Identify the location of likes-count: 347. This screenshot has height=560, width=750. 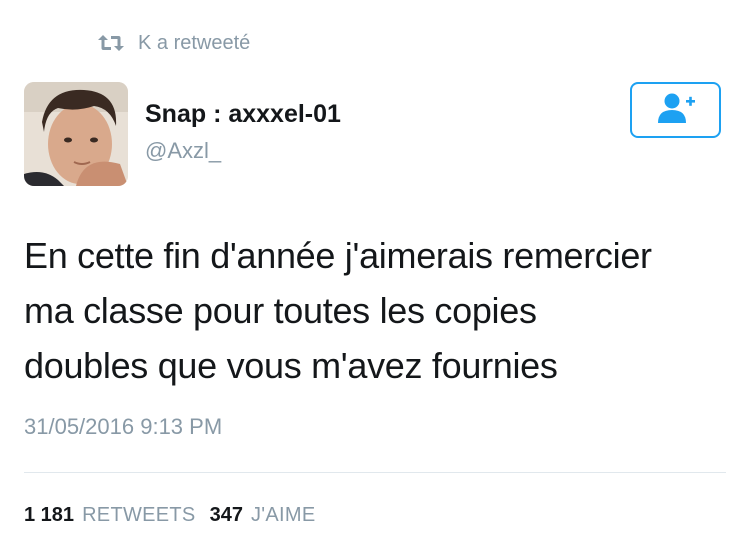
(226, 515).